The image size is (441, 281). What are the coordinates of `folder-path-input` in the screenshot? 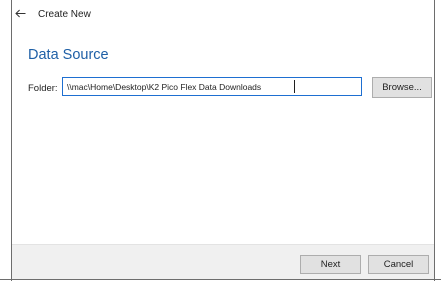 It's located at (212, 86).